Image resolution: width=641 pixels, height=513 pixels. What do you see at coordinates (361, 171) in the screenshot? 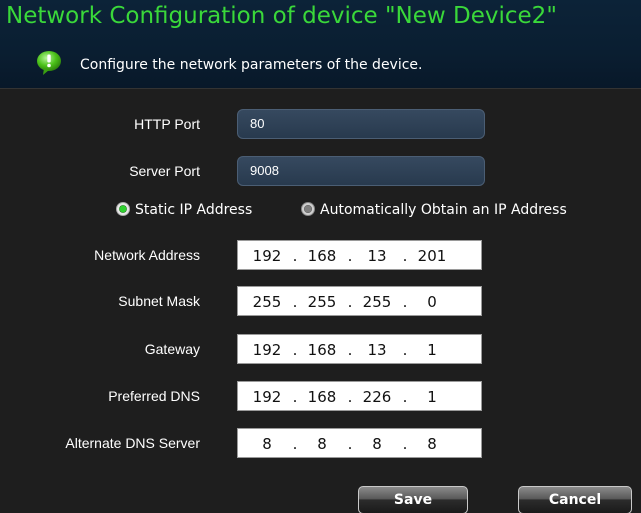
I see `server-port-input: 9008` at bounding box center [361, 171].